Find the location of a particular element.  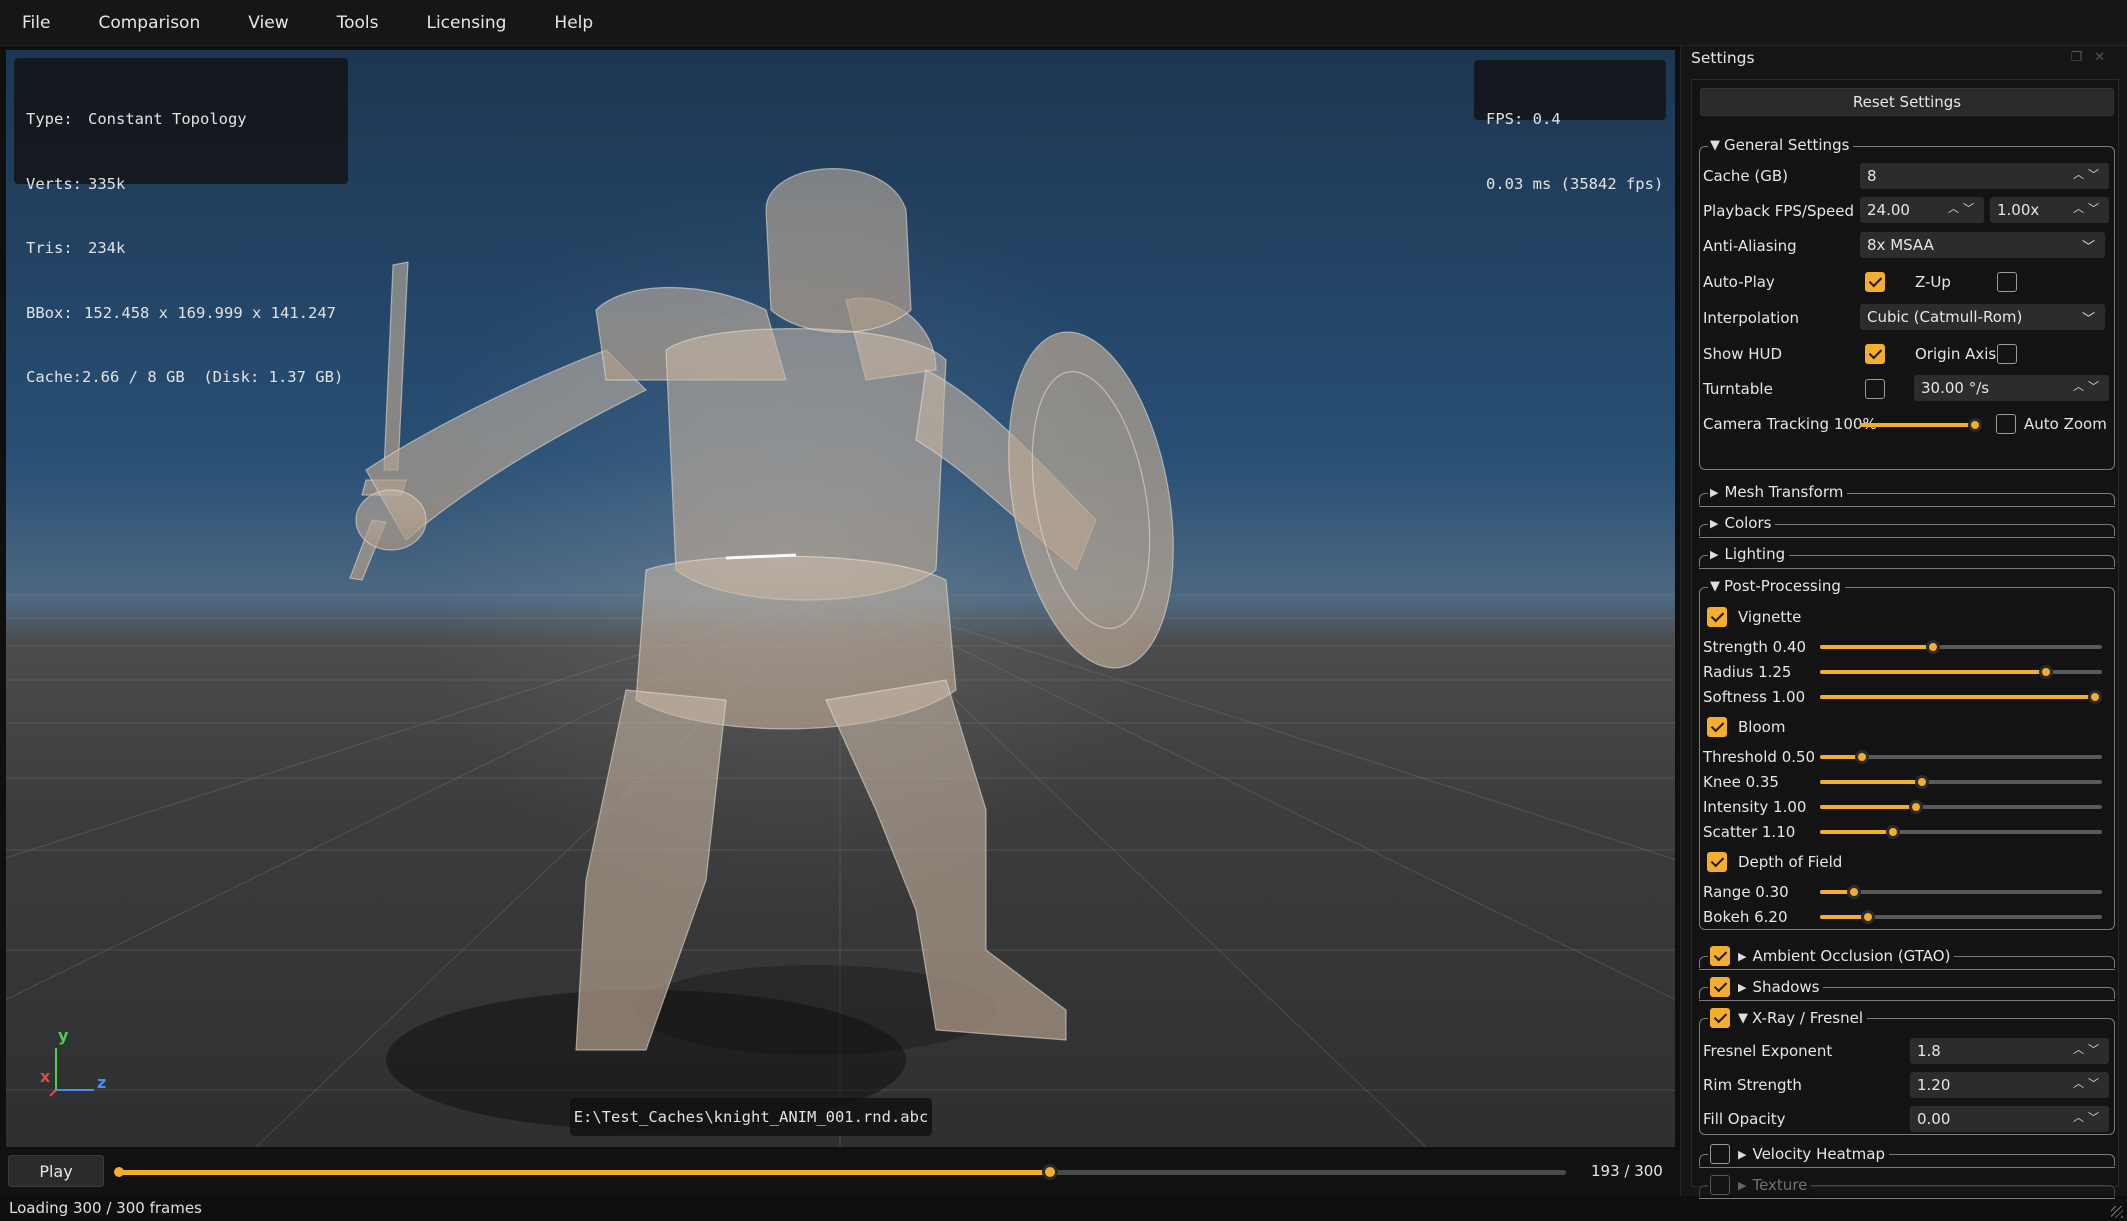

play-button: Play is located at coordinates (56, 1171).